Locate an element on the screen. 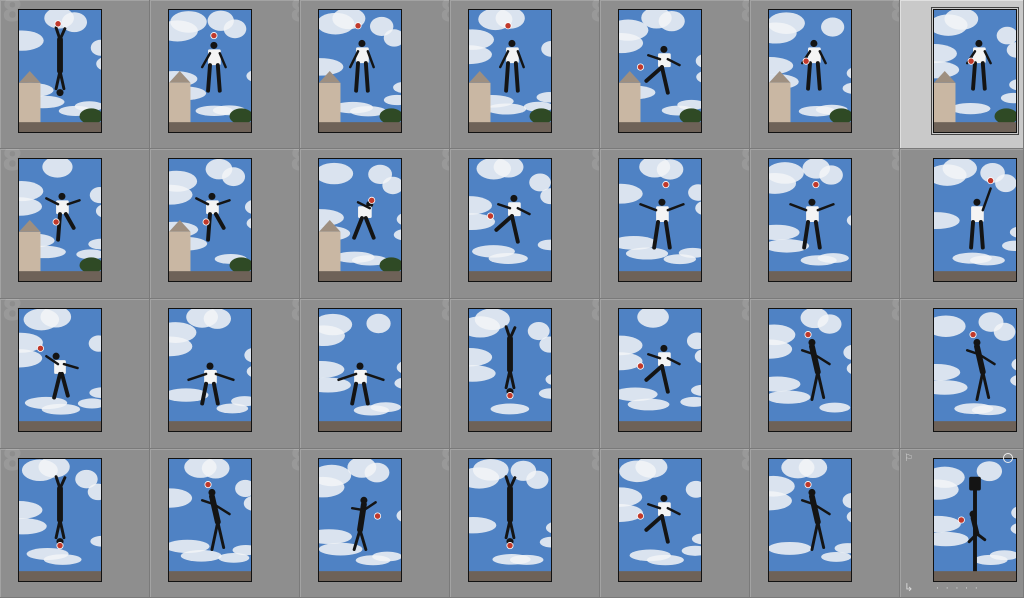 This screenshot has width=1024, height=598. rotate-icon: ↳ is located at coordinates (908, 587).